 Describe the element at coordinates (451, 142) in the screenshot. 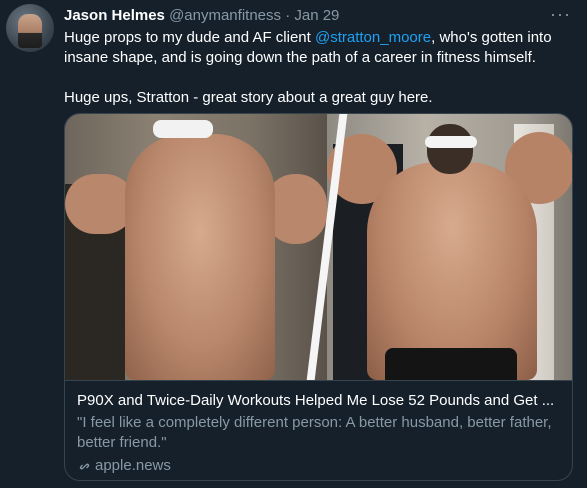

I see `headband-back` at that location.